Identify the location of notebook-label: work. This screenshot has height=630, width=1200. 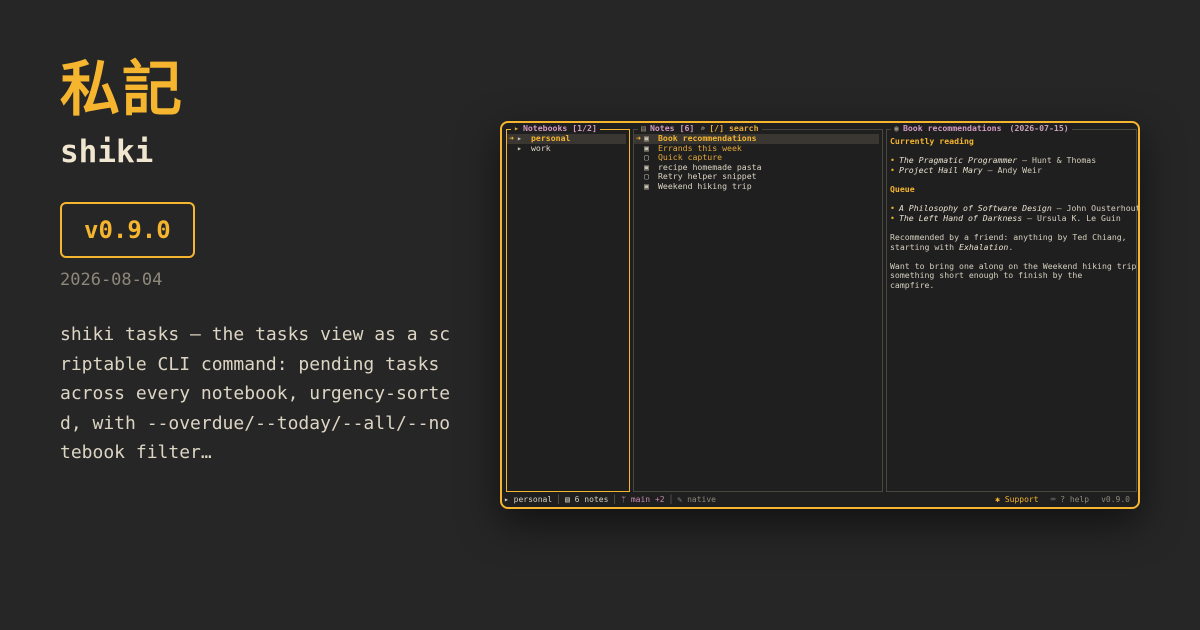
(541, 147).